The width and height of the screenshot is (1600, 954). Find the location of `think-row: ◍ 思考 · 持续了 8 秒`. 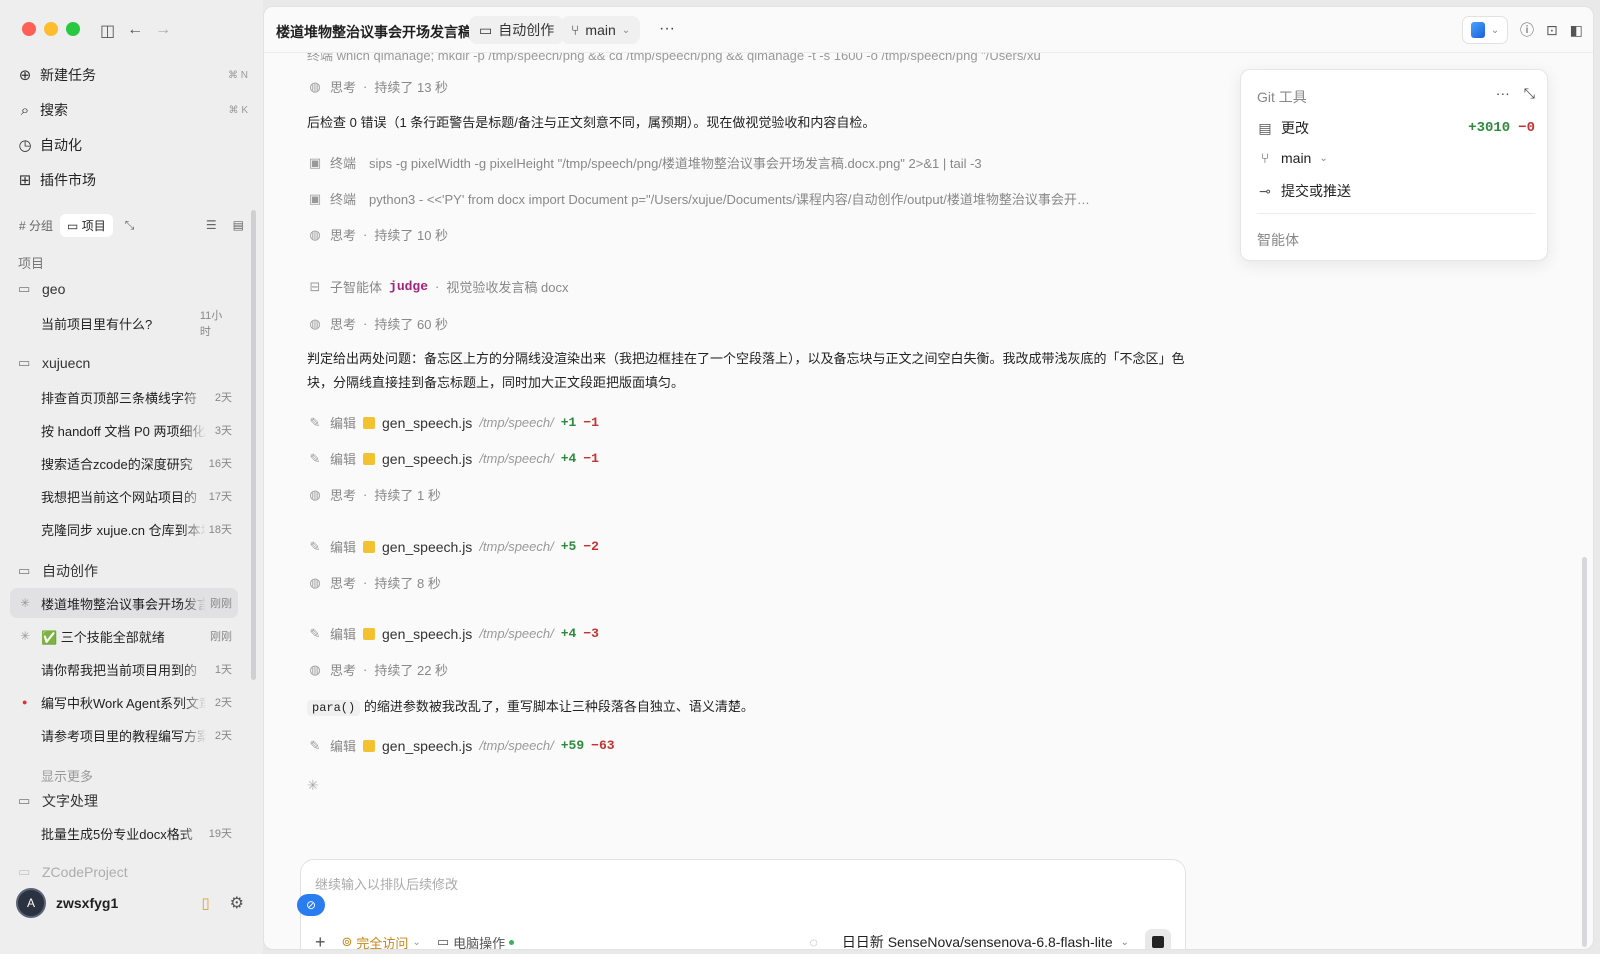

think-row: ◍ 思考 · 持续了 8 秒 is located at coordinates (374, 582).